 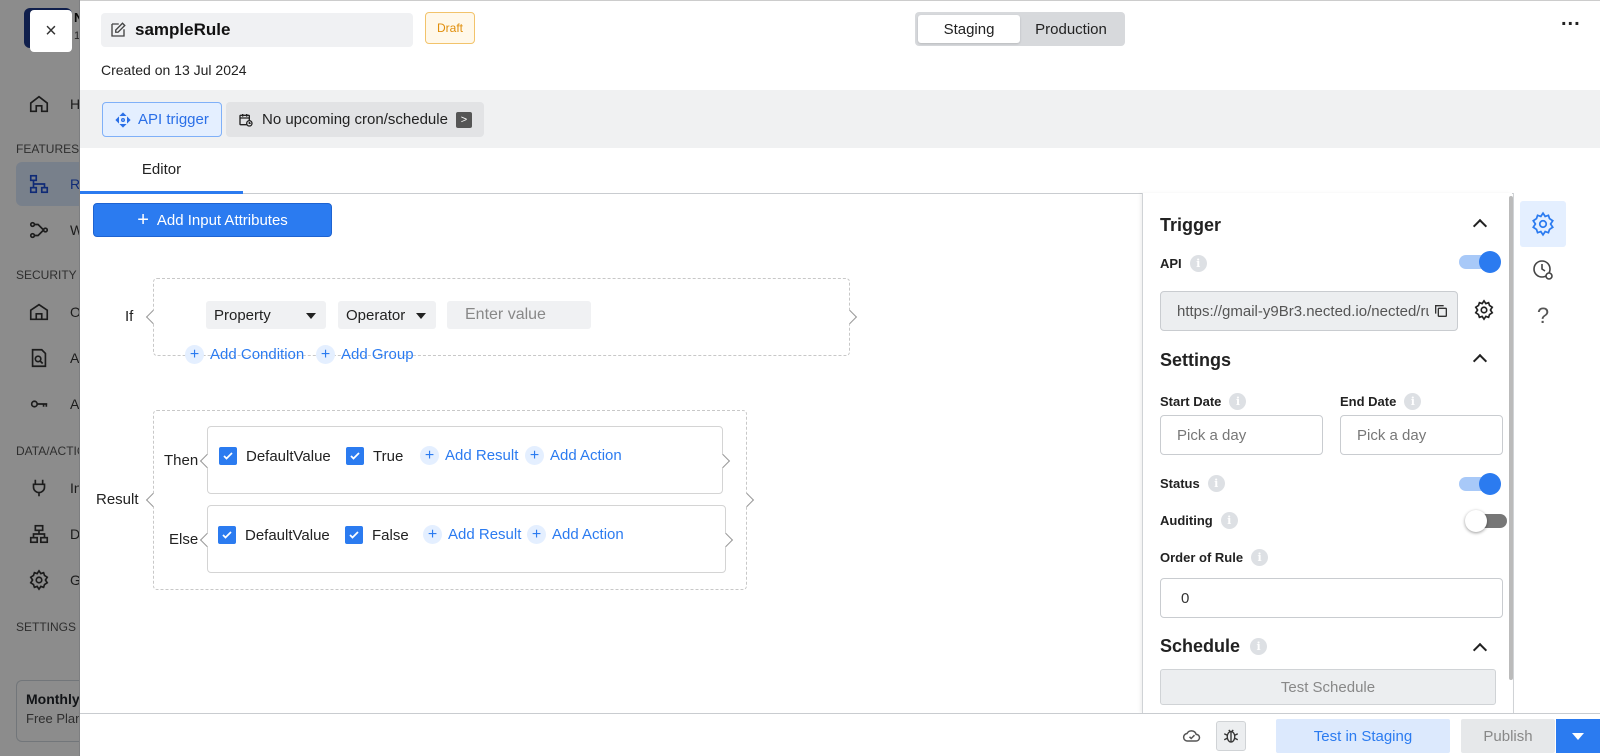 What do you see at coordinates (387, 315) in the screenshot?
I see `operator-select: Operator` at bounding box center [387, 315].